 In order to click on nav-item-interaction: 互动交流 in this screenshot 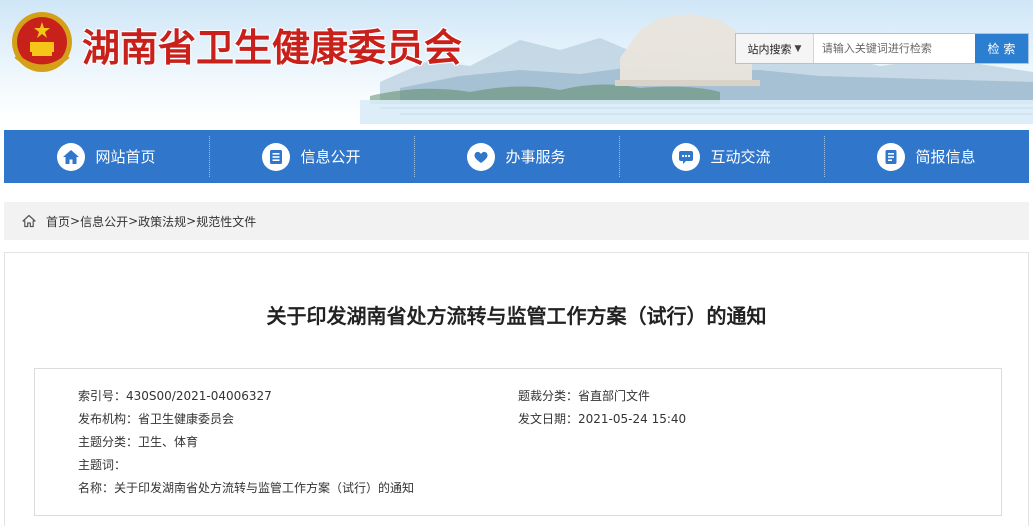, I will do `click(721, 156)`.